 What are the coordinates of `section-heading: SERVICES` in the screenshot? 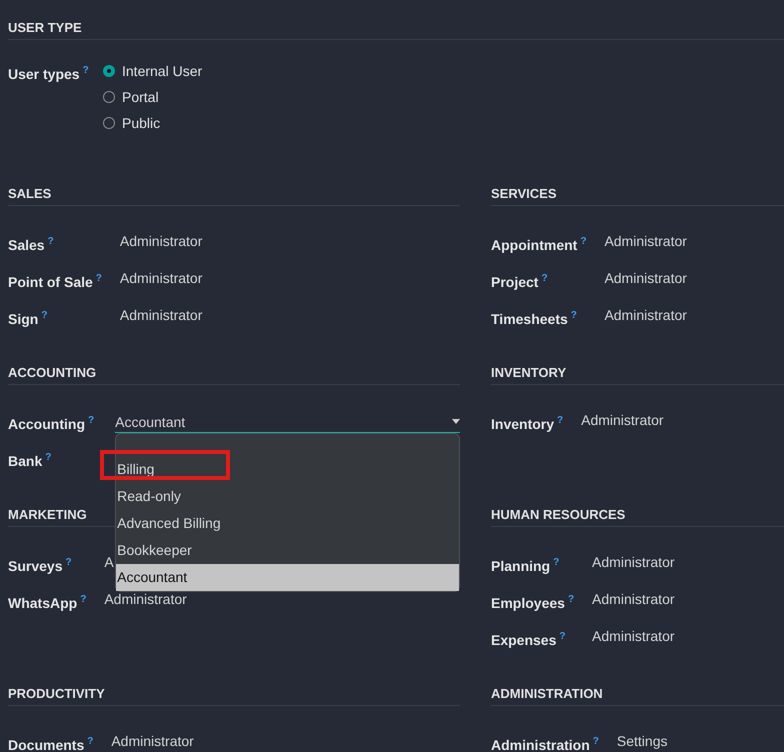 It's located at (637, 194).